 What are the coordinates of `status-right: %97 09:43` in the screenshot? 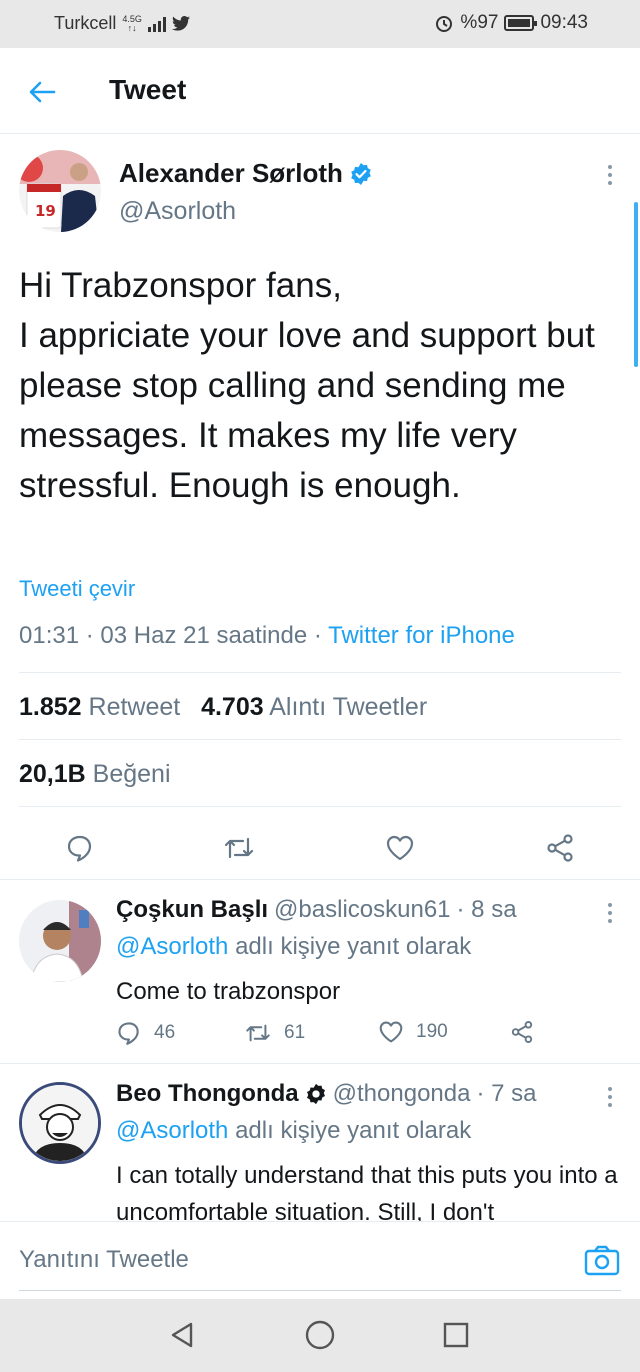 It's located at (511, 23).